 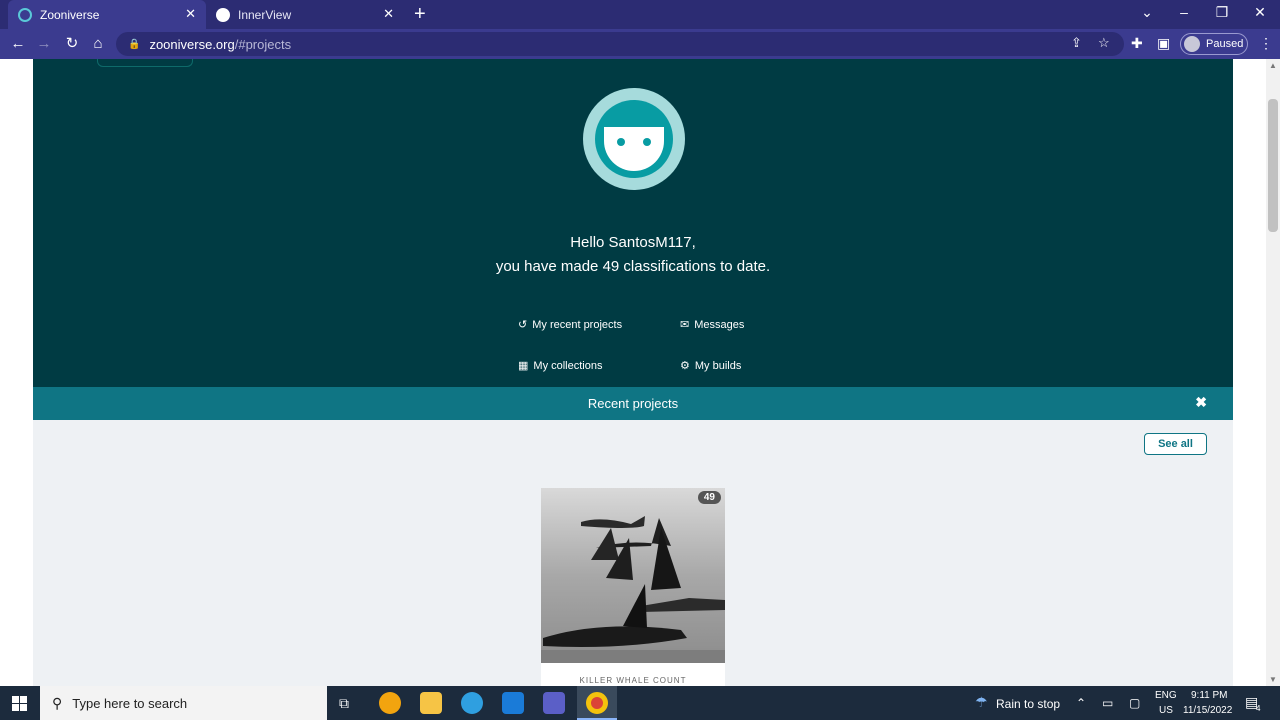 What do you see at coordinates (719, 324) in the screenshot?
I see `link-label: Messages` at bounding box center [719, 324].